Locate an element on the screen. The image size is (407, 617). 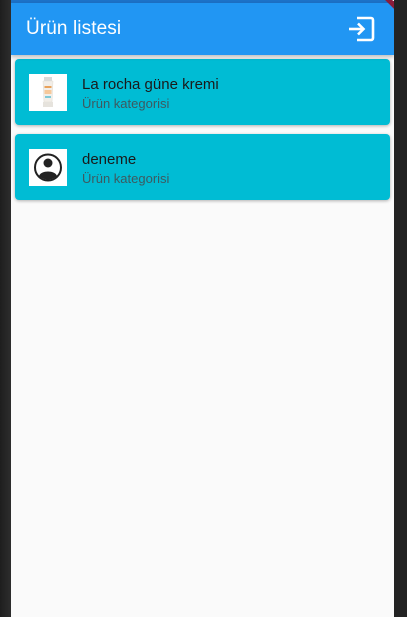
logout-button is located at coordinates (361, 29).